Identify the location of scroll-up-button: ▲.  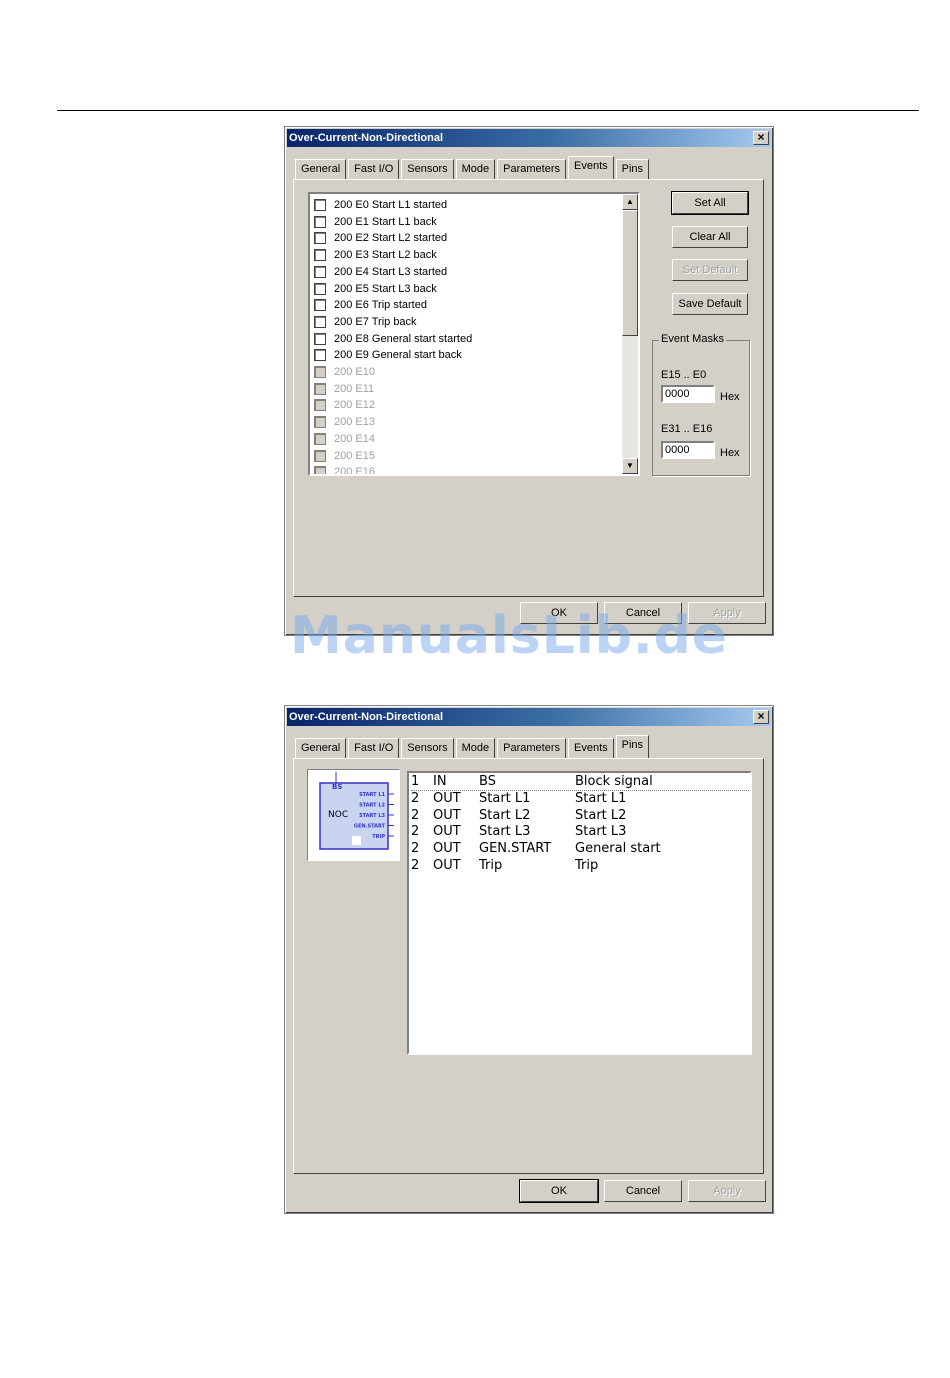
(630, 202).